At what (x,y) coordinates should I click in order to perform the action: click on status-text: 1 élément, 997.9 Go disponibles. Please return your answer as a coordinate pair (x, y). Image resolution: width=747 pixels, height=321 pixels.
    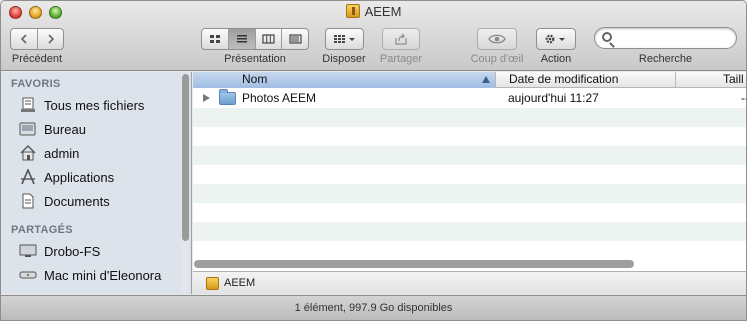
    Looking at the image, I should click on (373, 308).